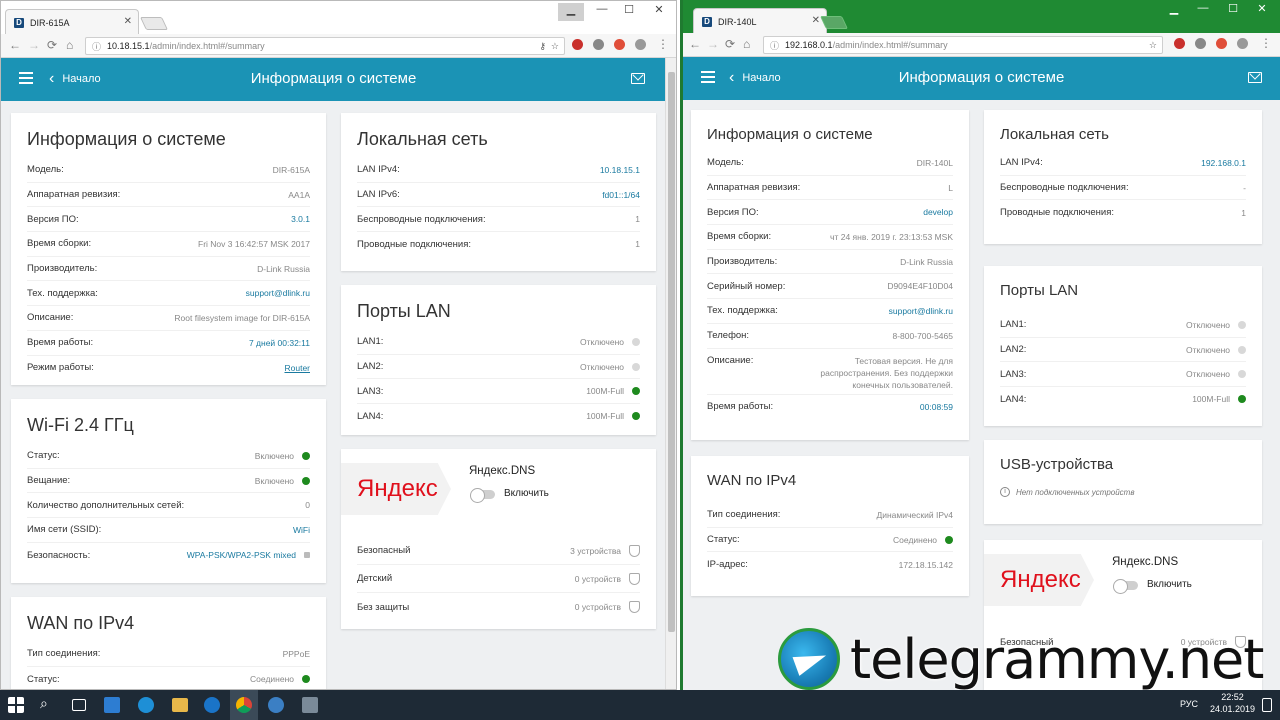 The image size is (1280, 720). What do you see at coordinates (79, 705) in the screenshot?
I see `task-view-icon` at bounding box center [79, 705].